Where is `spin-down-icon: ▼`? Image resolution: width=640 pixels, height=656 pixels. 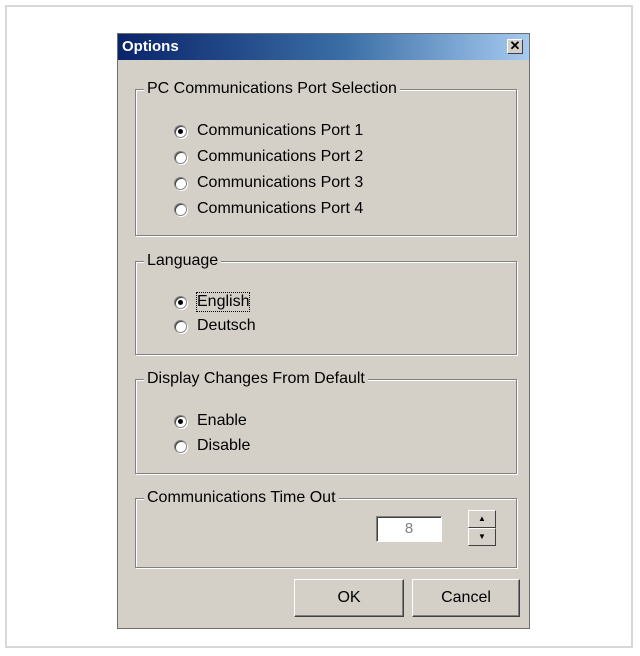 spin-down-icon: ▼ is located at coordinates (482, 536).